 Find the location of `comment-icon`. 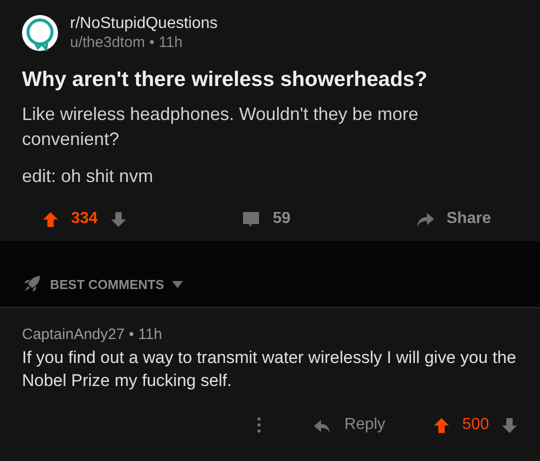

comment-icon is located at coordinates (250, 219).